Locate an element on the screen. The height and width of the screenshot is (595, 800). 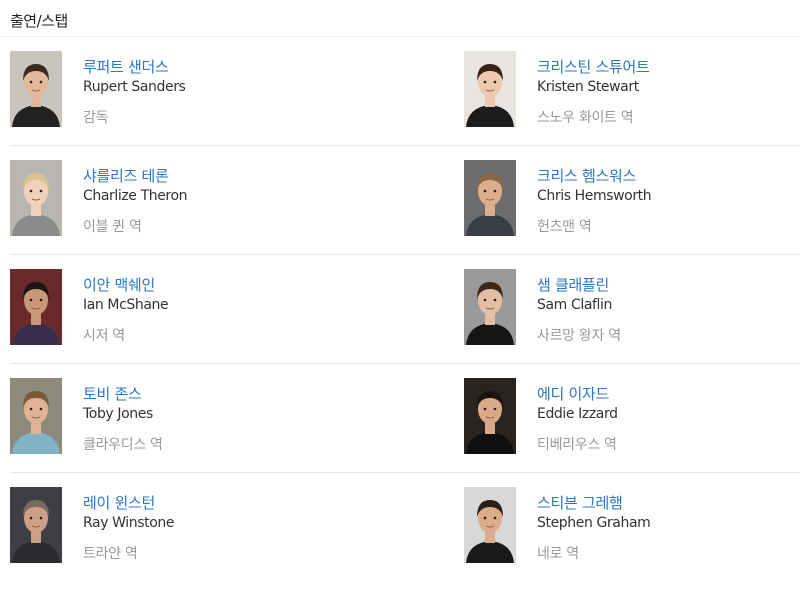
actor-role: 시저 역 is located at coordinates (104, 336).